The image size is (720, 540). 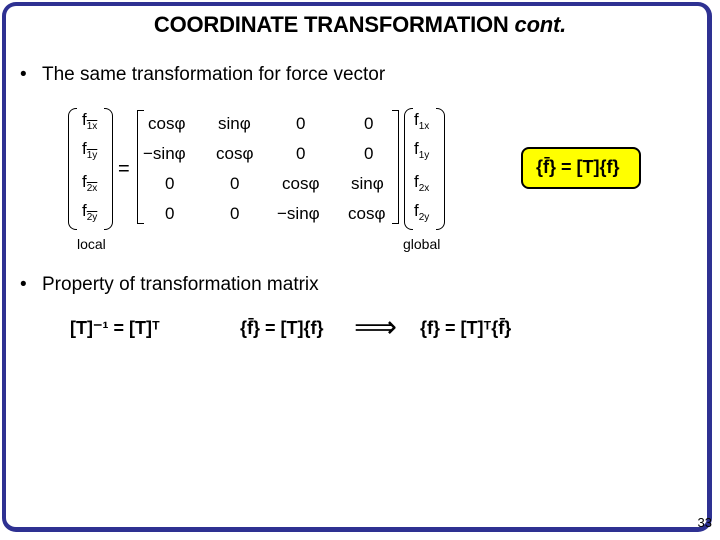 I want to click on slide-title: COORDINATE TRANSFORMATION cont., so click(x=360, y=25).